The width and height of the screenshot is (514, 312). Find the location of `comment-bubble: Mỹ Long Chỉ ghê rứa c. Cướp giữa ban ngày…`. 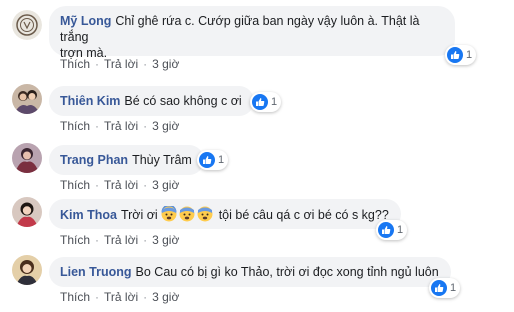

comment-bubble: Mỹ Long Chỉ ghê rứa c. Cướp giữa ban ngày… is located at coordinates (252, 33).